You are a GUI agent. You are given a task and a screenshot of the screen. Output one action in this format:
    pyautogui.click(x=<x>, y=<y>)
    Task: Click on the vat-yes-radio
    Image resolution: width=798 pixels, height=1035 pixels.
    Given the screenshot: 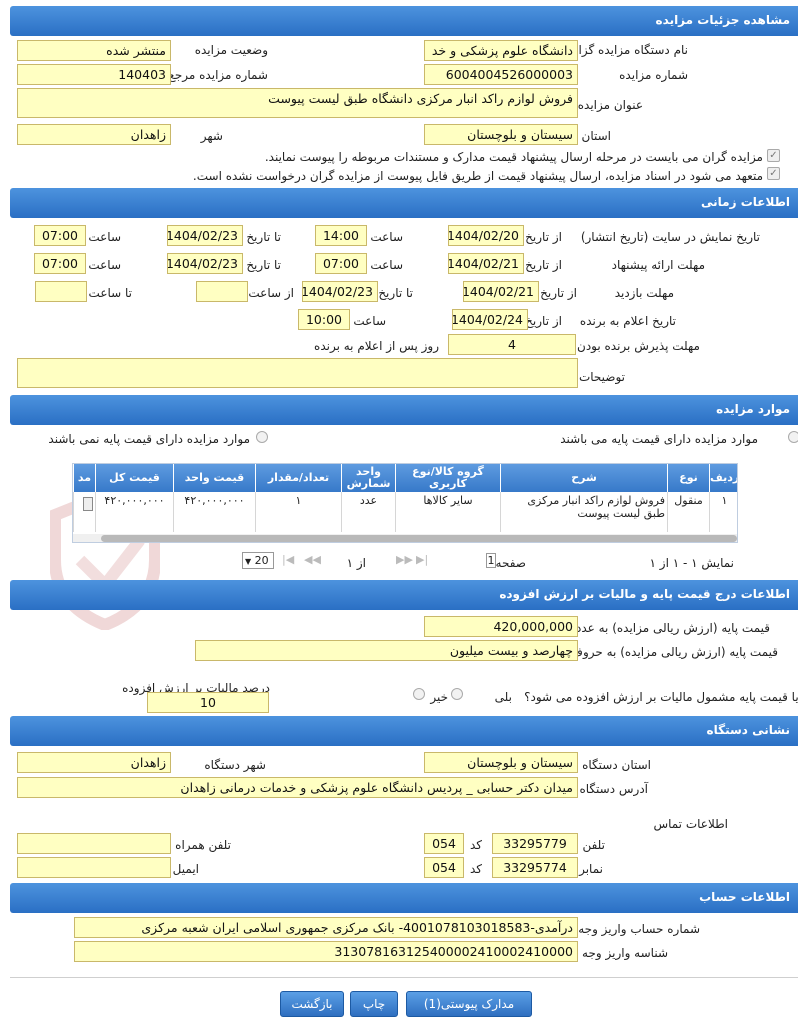 What is the action you would take?
    pyautogui.click(x=457, y=694)
    